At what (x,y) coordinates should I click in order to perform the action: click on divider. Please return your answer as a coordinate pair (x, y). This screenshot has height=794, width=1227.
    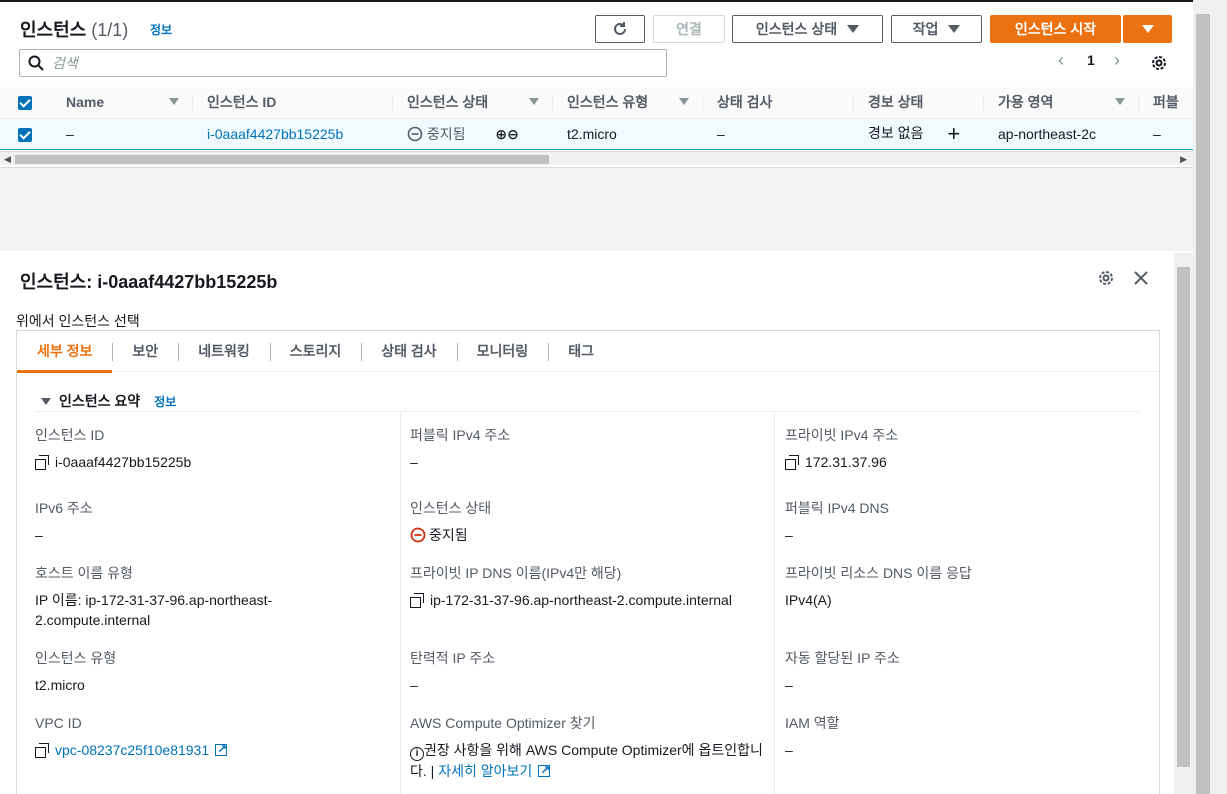
    Looking at the image, I should click on (587, 411).